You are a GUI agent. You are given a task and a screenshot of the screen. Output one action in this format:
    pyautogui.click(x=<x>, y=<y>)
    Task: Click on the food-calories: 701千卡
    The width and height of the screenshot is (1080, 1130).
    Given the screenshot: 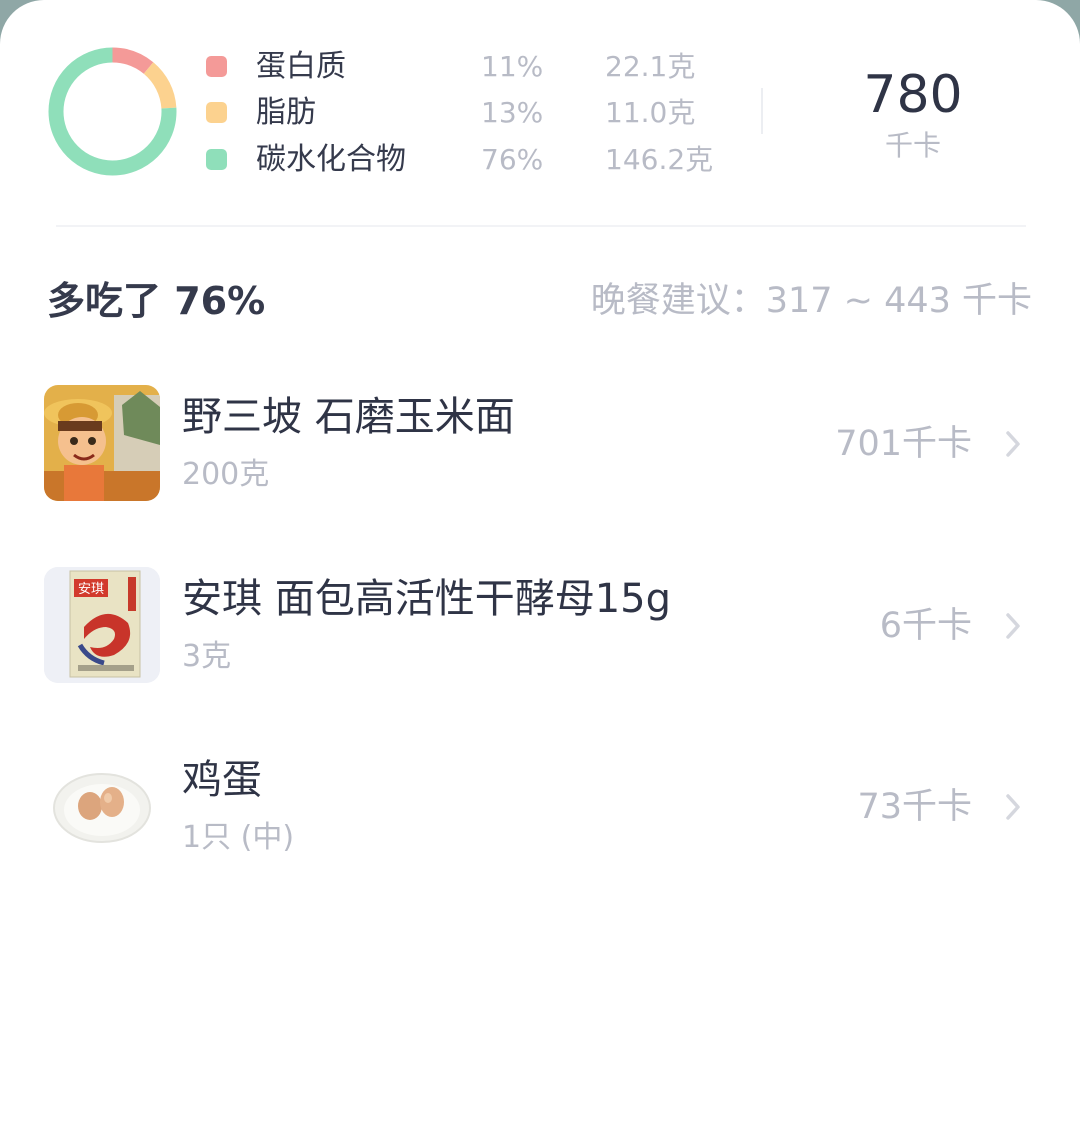 What is the action you would take?
    pyautogui.click(x=903, y=444)
    